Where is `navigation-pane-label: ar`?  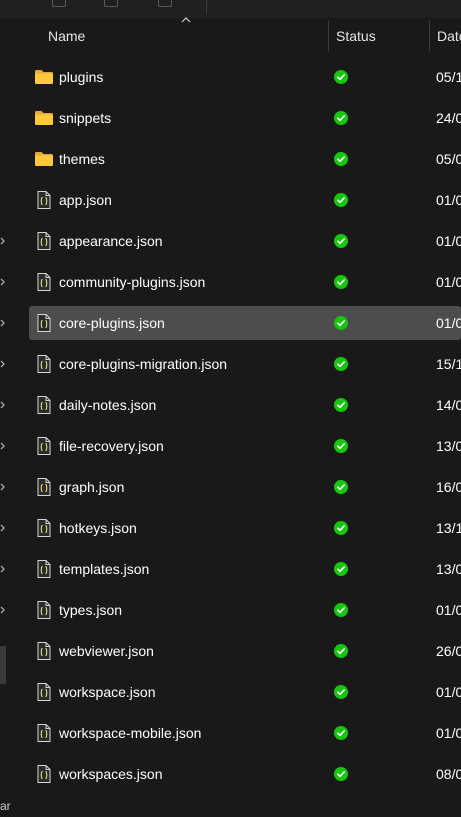 navigation-pane-label: ar is located at coordinates (5, 806).